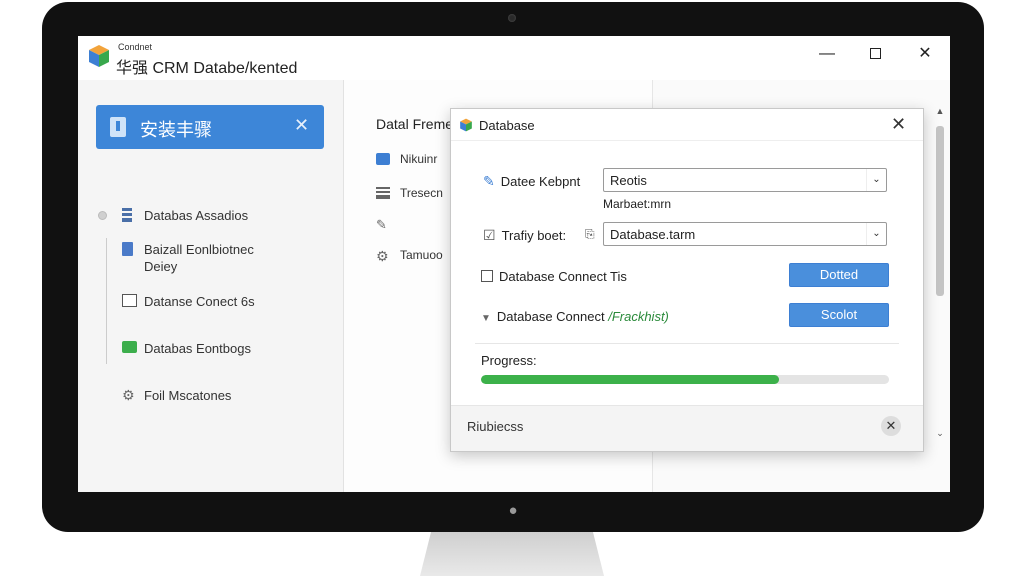 The width and height of the screenshot is (1024, 576). Describe the element at coordinates (106, 301) in the screenshot. I see `tree-connector` at that location.